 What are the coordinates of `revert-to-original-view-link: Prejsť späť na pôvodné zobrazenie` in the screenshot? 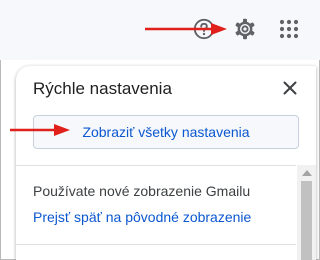 It's located at (142, 217).